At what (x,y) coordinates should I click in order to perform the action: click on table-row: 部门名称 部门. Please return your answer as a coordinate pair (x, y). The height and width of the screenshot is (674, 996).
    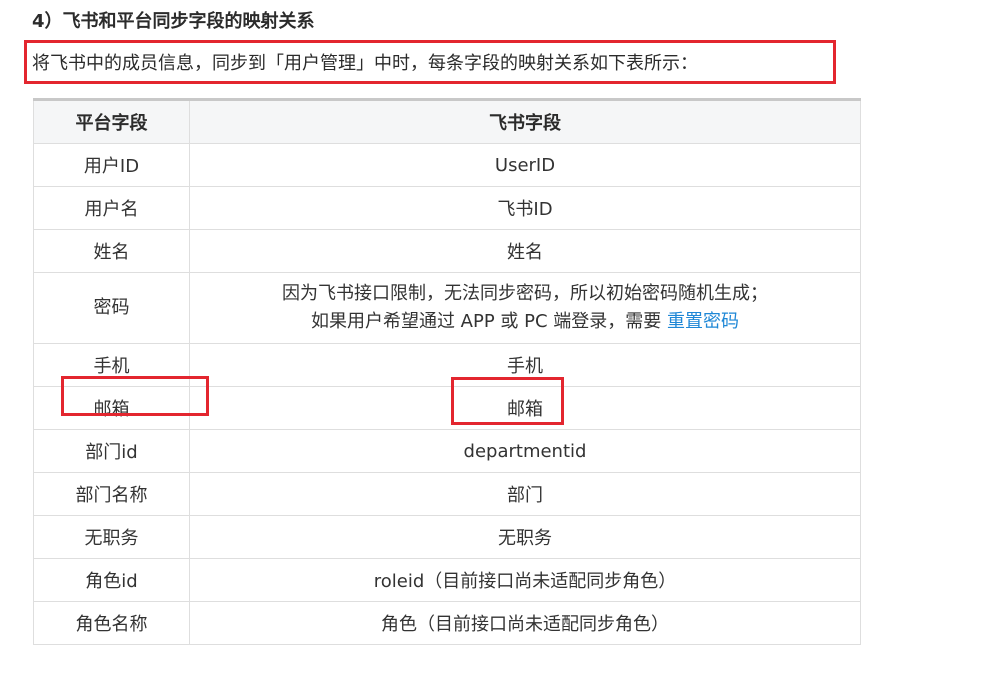
    Looking at the image, I should click on (447, 494).